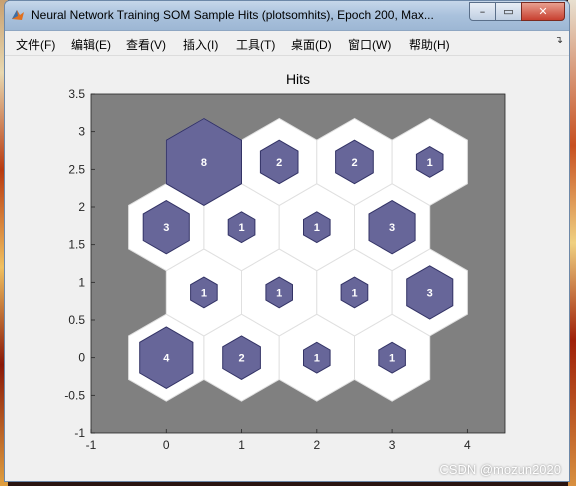 This screenshot has height=486, width=576. Describe the element at coordinates (76, 169) in the screenshot. I see `y-tick-label: 2.5` at that location.